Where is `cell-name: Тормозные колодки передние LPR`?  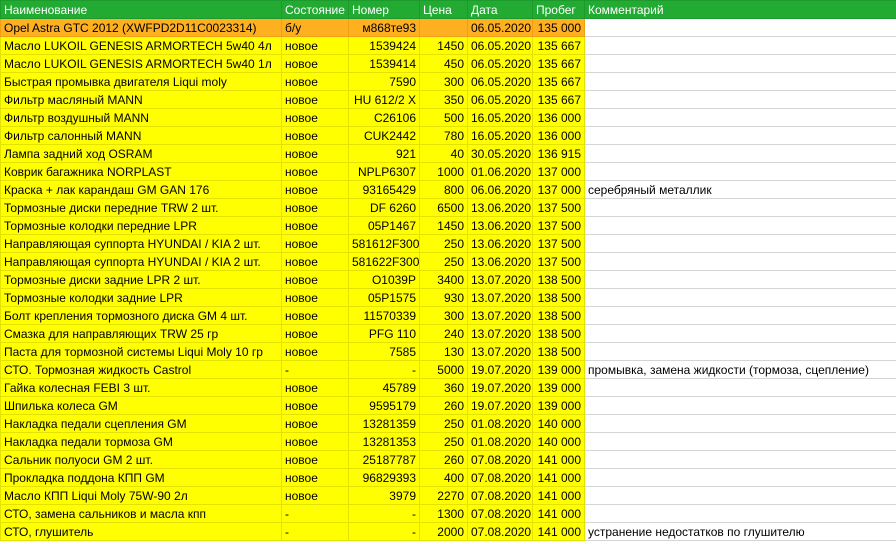
cell-name: Тормозные колодки передние LPR is located at coordinates (141, 225).